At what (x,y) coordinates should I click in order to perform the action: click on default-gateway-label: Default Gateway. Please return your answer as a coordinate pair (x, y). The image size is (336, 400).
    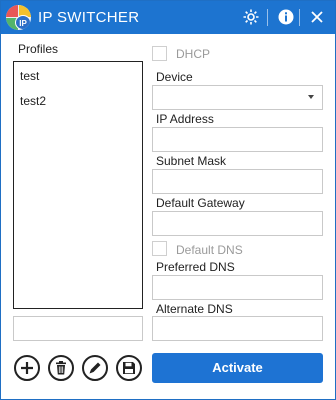
    Looking at the image, I should click on (200, 203).